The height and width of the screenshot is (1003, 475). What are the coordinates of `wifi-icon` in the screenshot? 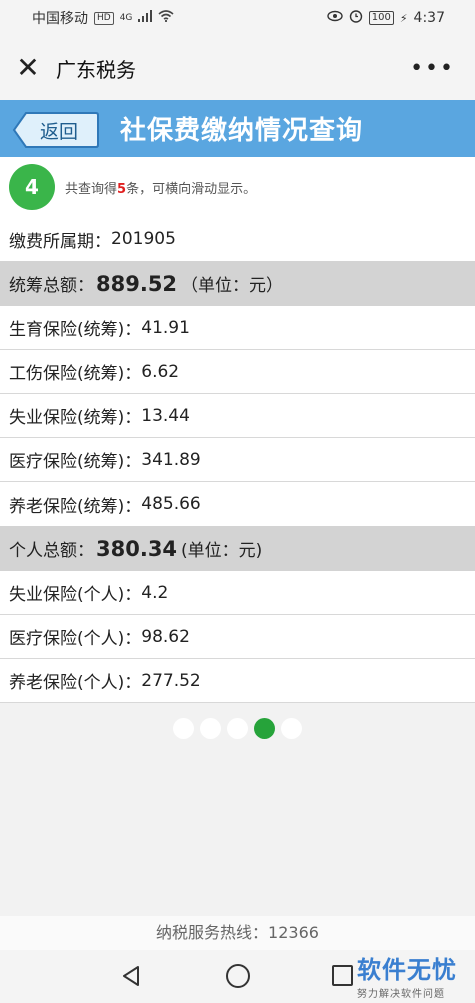 It's located at (166, 18).